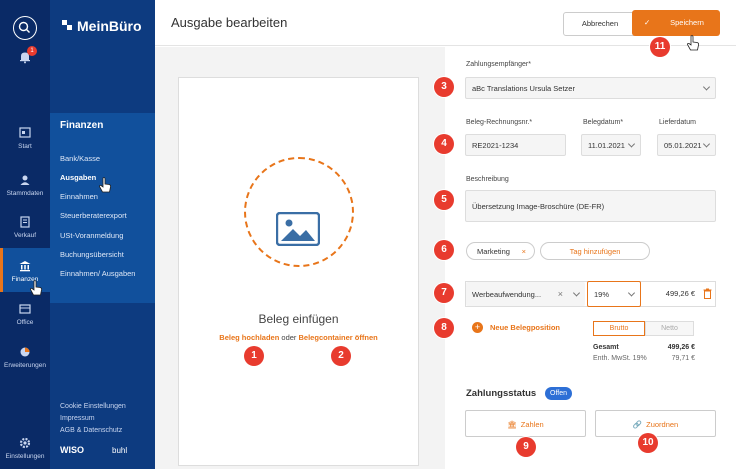 The image size is (736, 469). I want to click on save-button: ✓ Speichern, so click(676, 23).